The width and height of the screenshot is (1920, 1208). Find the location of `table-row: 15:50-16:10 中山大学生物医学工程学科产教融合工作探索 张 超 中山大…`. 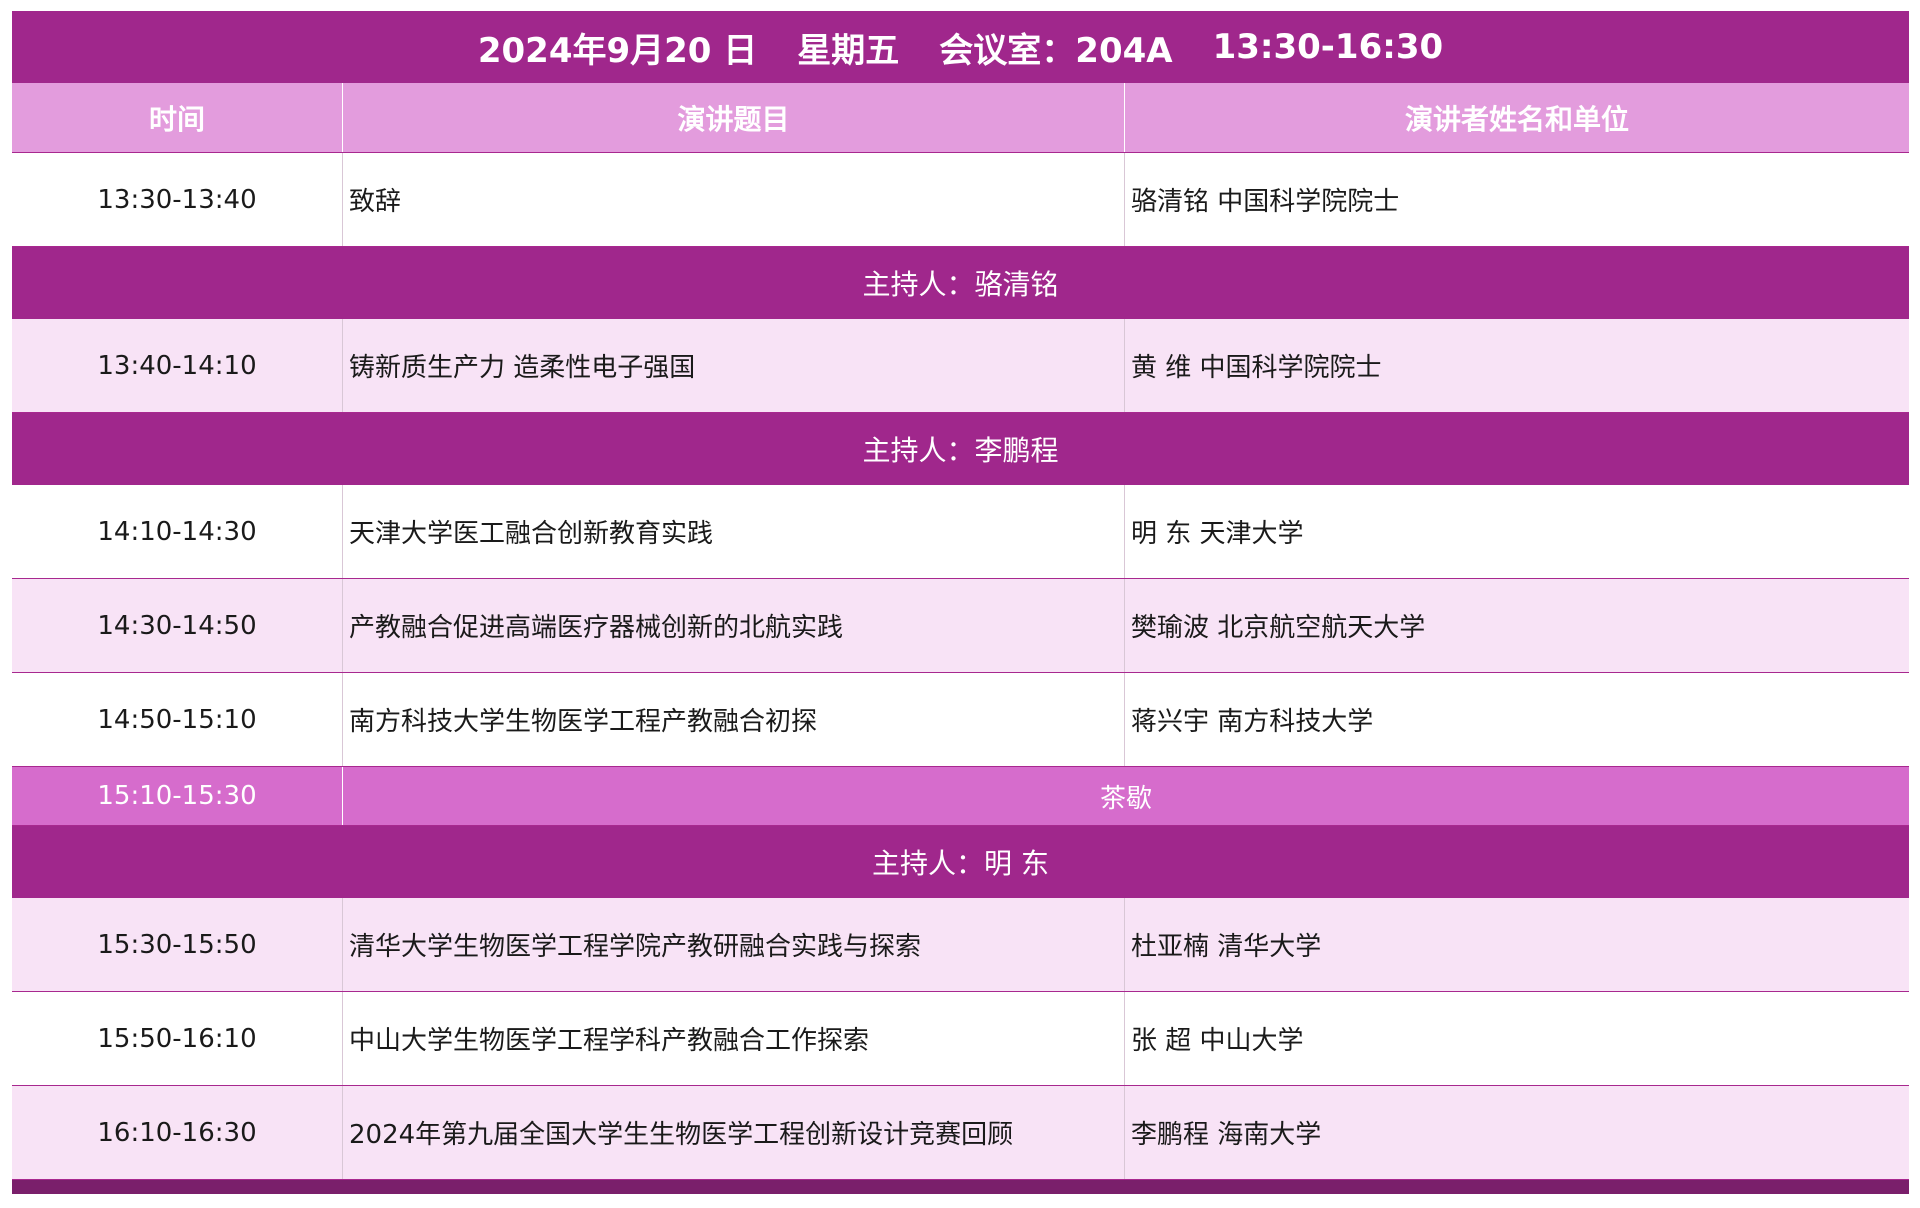

table-row: 15:50-16:10 中山大学生物医学工程学科产教融合工作探索 张 超 中山大… is located at coordinates (960, 1039).